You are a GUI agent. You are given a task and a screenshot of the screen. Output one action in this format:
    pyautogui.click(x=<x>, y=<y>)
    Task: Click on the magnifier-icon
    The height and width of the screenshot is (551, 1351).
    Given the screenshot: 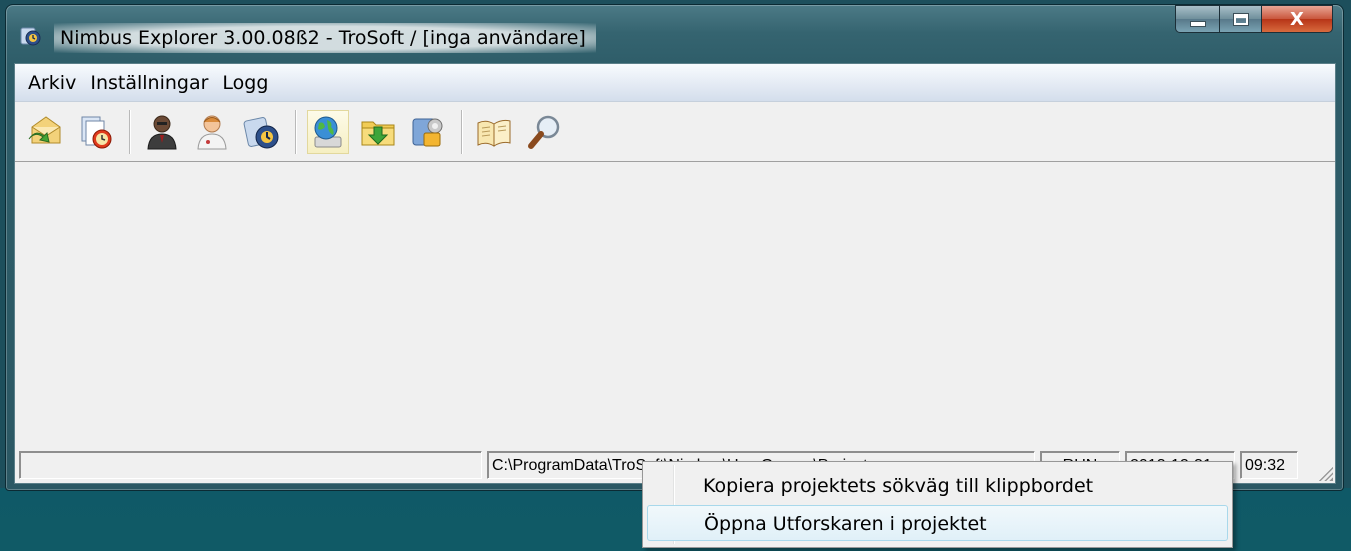 What is the action you would take?
    pyautogui.click(x=544, y=132)
    